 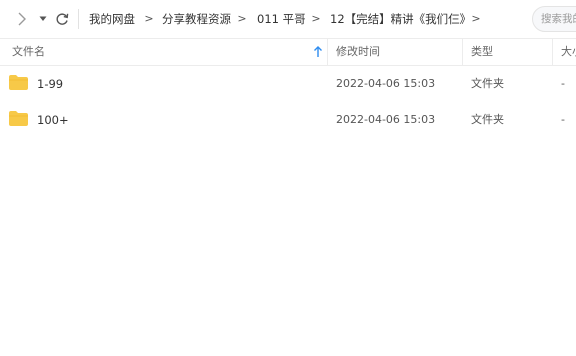 I want to click on search-input: 搜索我的网盘文件, so click(x=554, y=19).